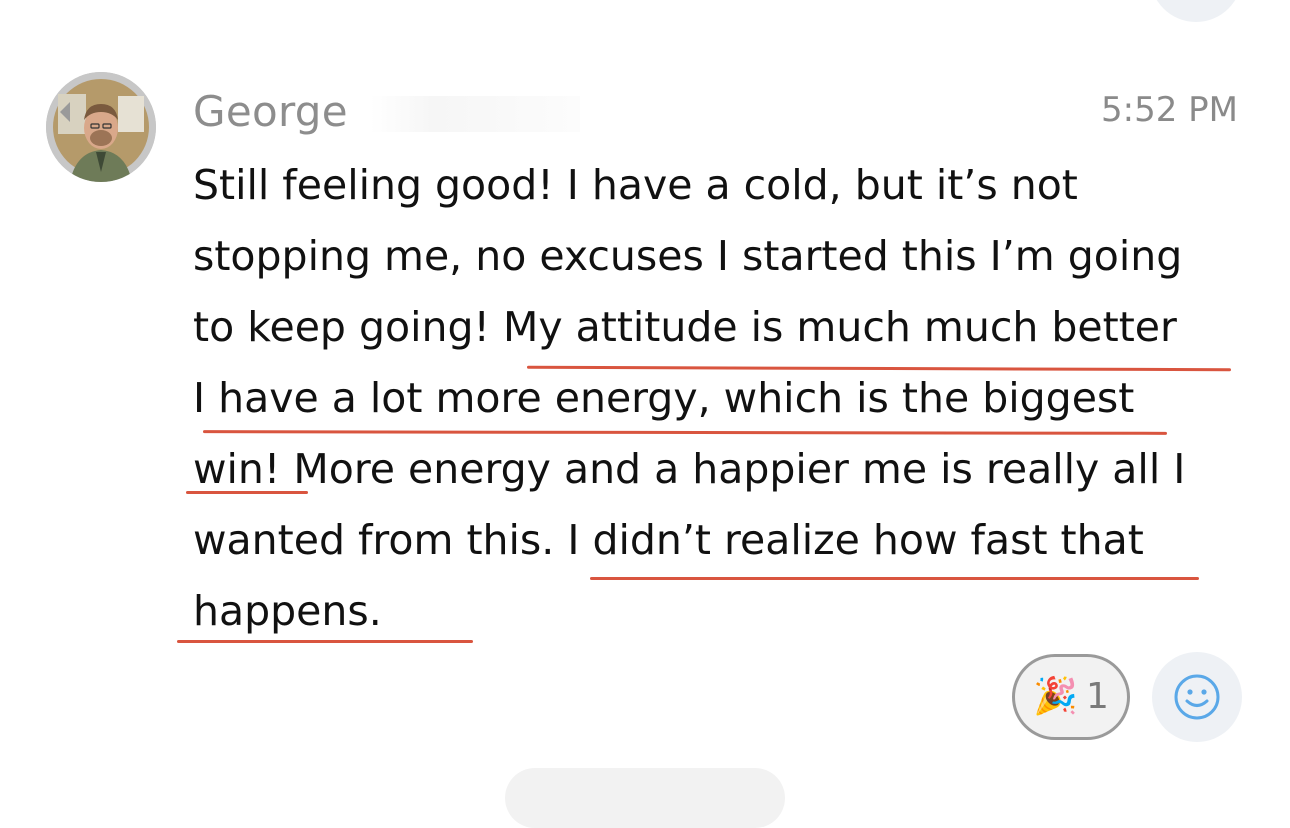 The image size is (1290, 828). I want to click on reaction-chip-party: 🎉 1, so click(1071, 697).